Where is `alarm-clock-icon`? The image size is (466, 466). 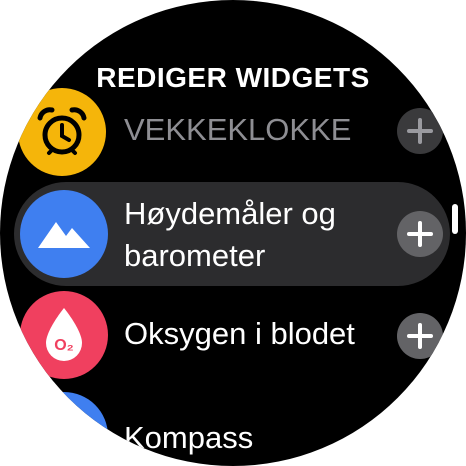 alarm-clock-icon is located at coordinates (62, 132).